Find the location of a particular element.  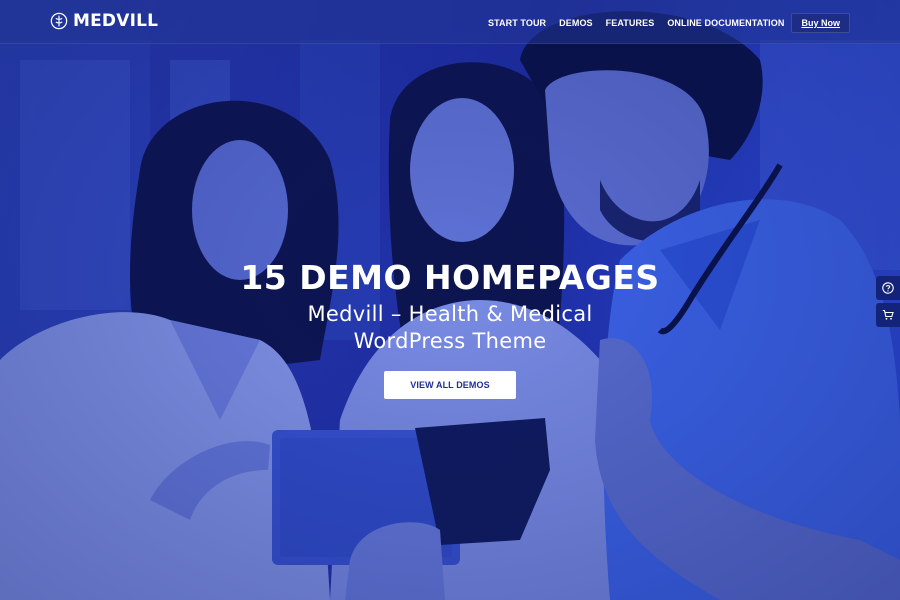

nav-demos: DEMOS is located at coordinates (576, 23).